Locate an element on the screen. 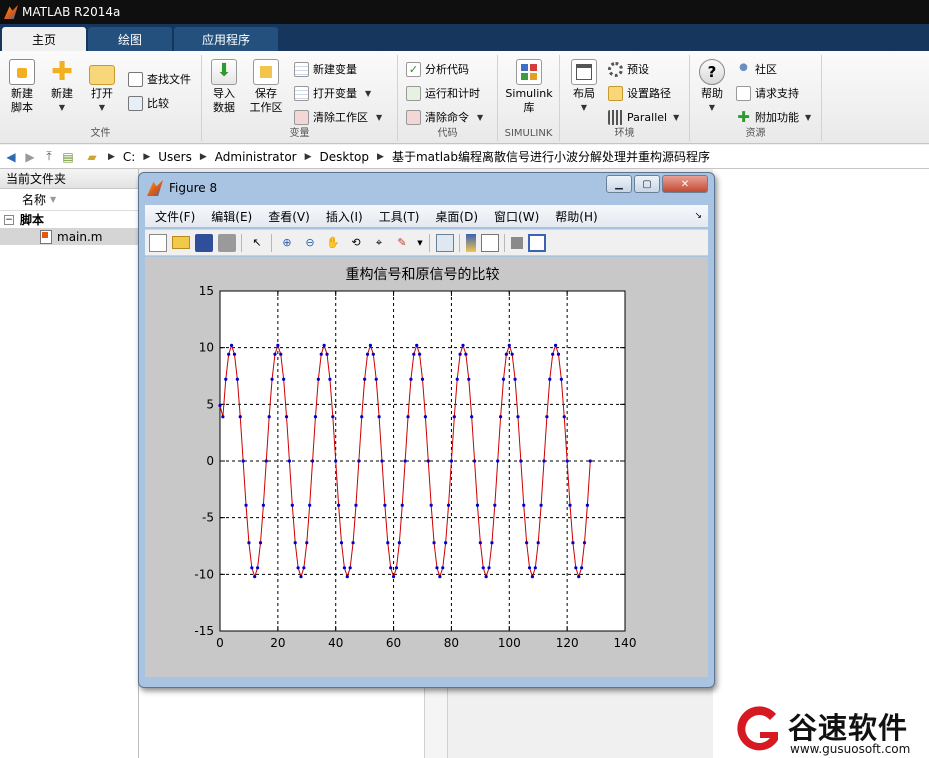  print-icon is located at coordinates (227, 242).